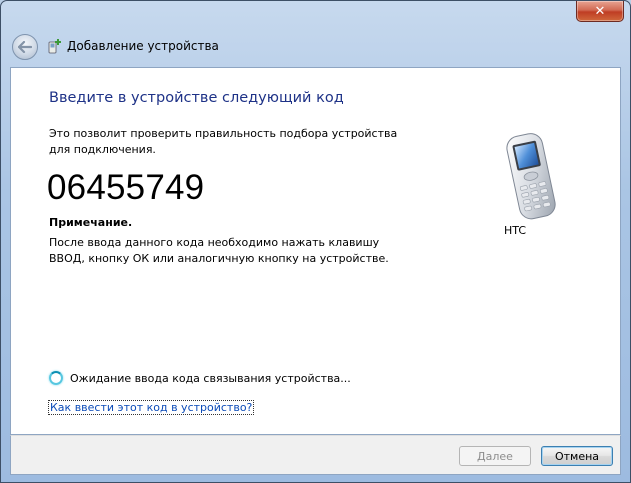  Describe the element at coordinates (126, 187) in the screenshot. I see `pairing-code: 06455749` at that location.